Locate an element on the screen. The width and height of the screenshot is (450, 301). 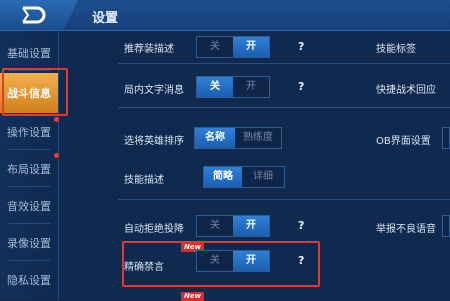
sidebar-item-label: 录像设置 is located at coordinates (29, 243).